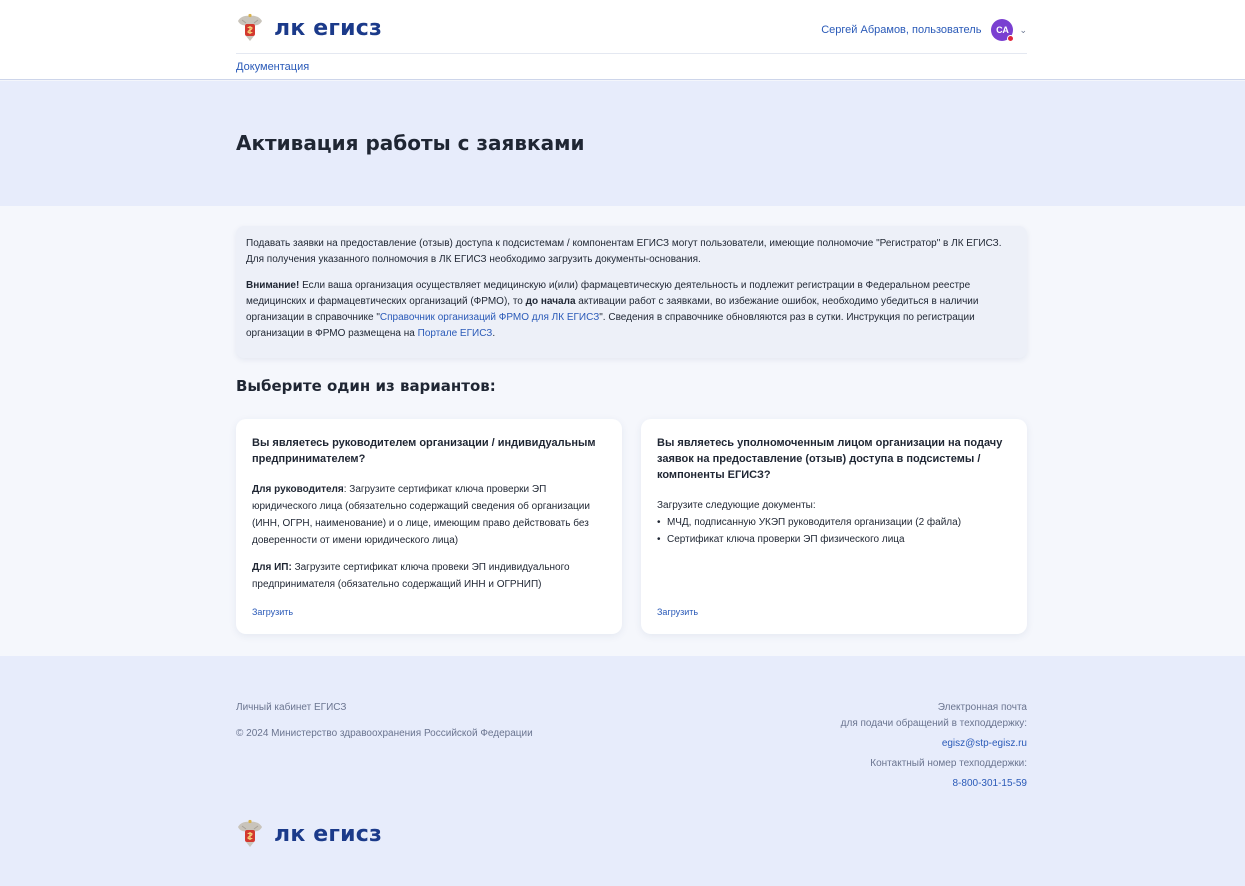 This screenshot has width=1245, height=886. What do you see at coordinates (631, 53) in the screenshot?
I see `header-divider` at bounding box center [631, 53].